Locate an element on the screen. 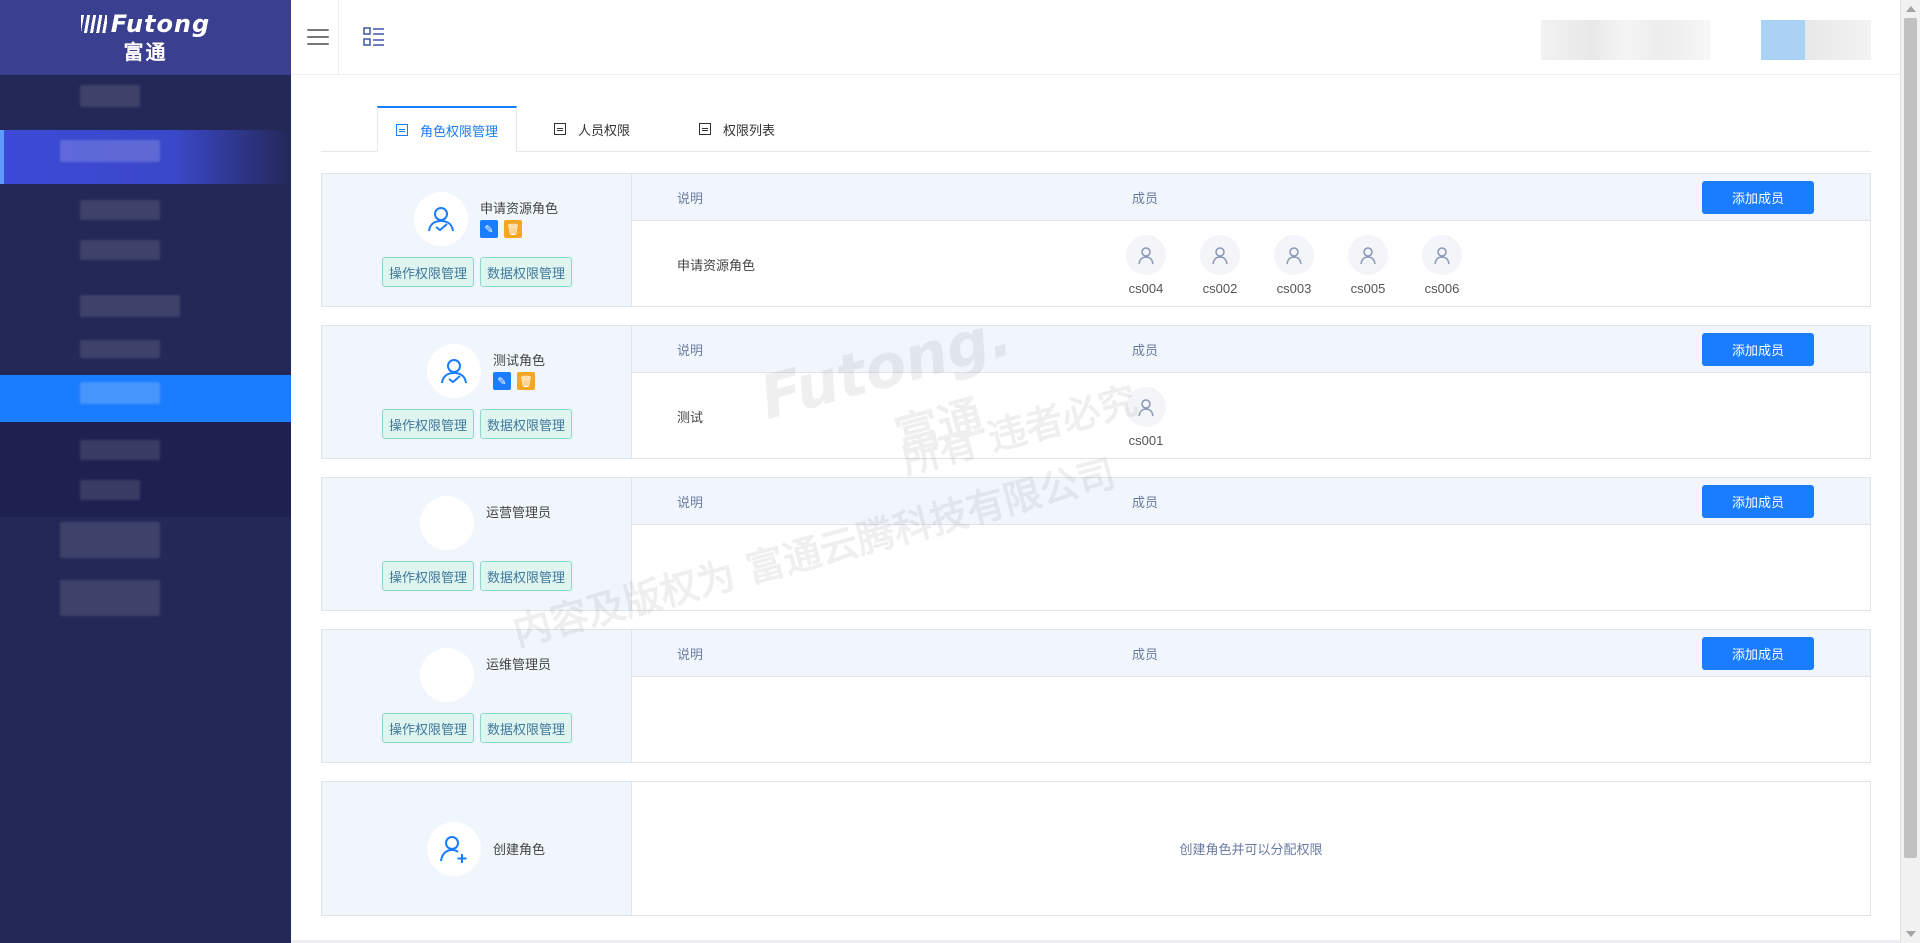  role-card-info: 运维管理员 操作权限管理 数据权限管理 is located at coordinates (477, 696).